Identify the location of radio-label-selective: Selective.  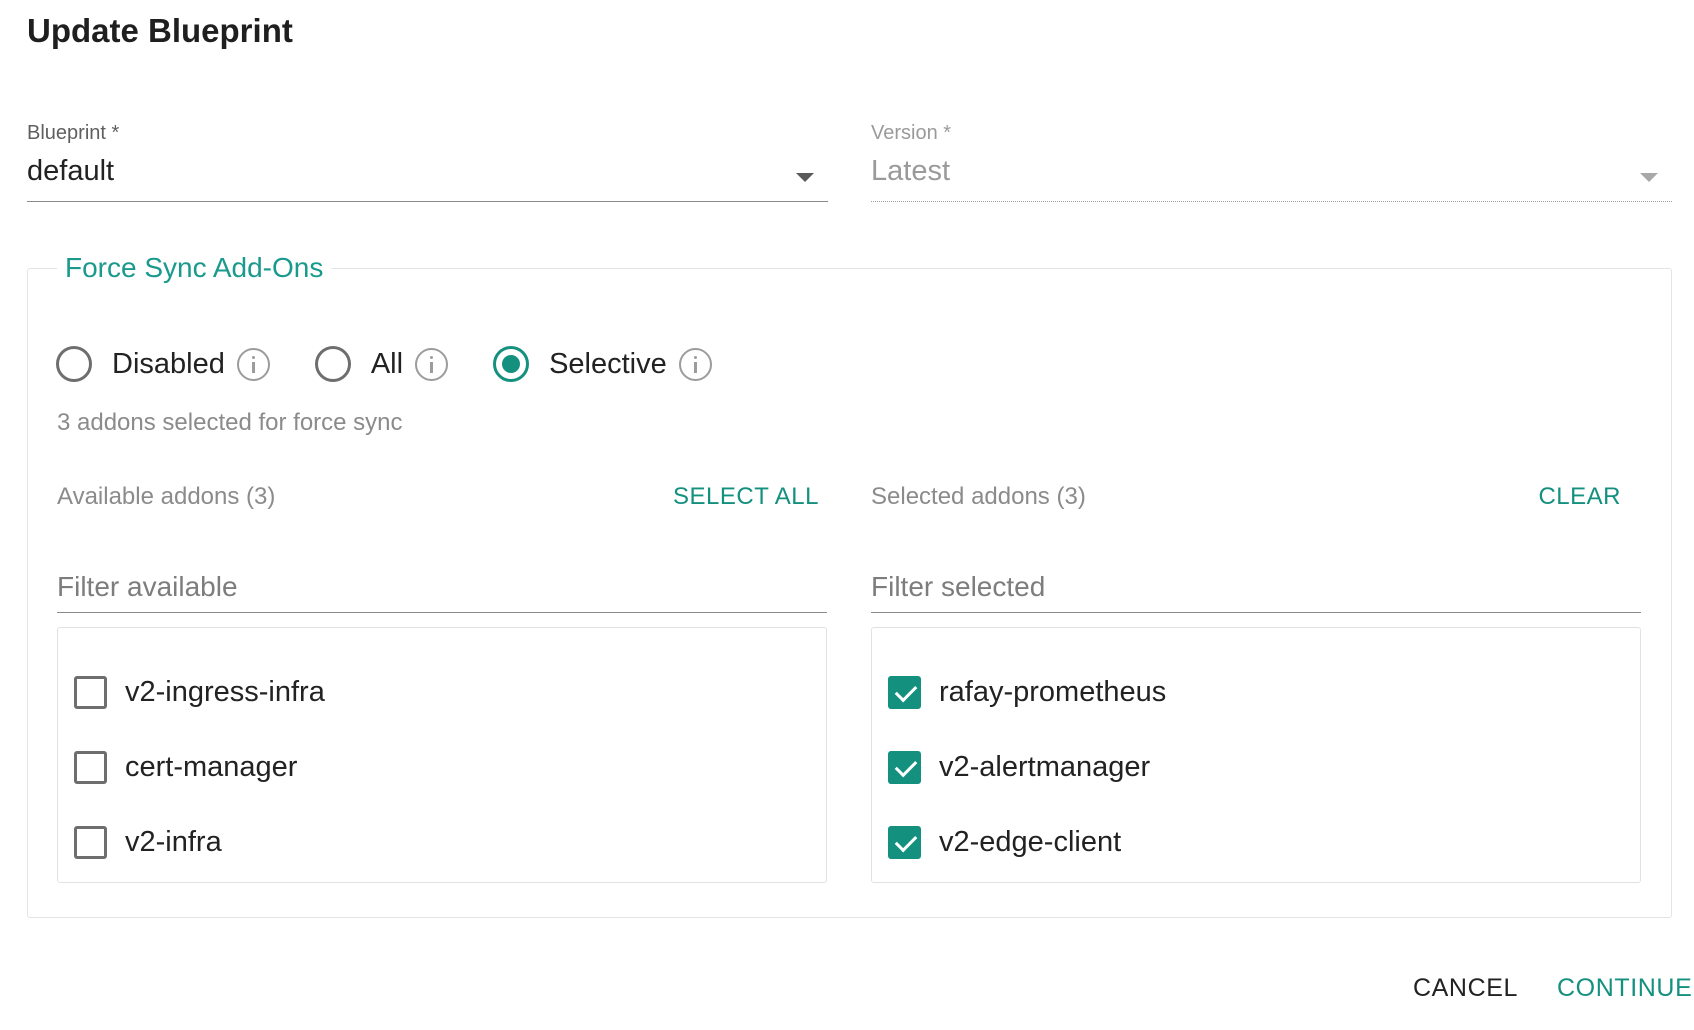
(608, 363).